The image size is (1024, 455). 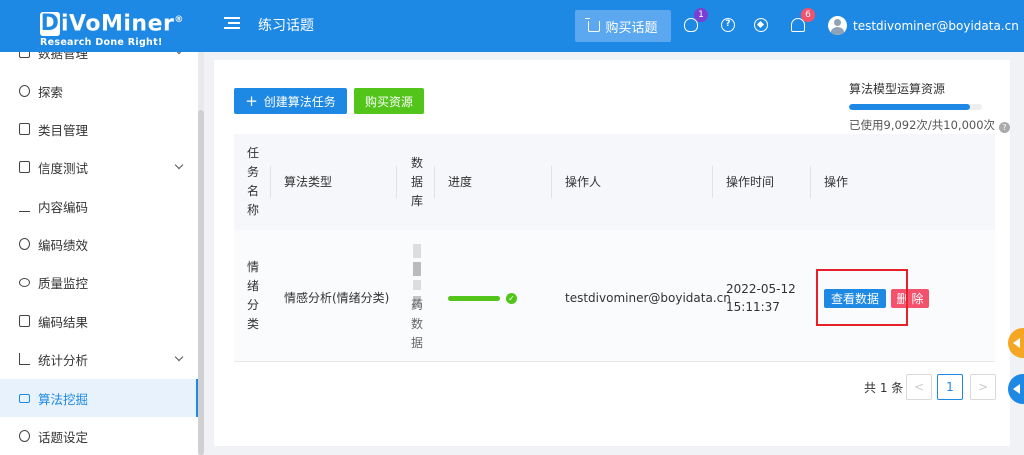 What do you see at coordinates (631, 28) in the screenshot?
I see `buy-topic-label: 购买话题` at bounding box center [631, 28].